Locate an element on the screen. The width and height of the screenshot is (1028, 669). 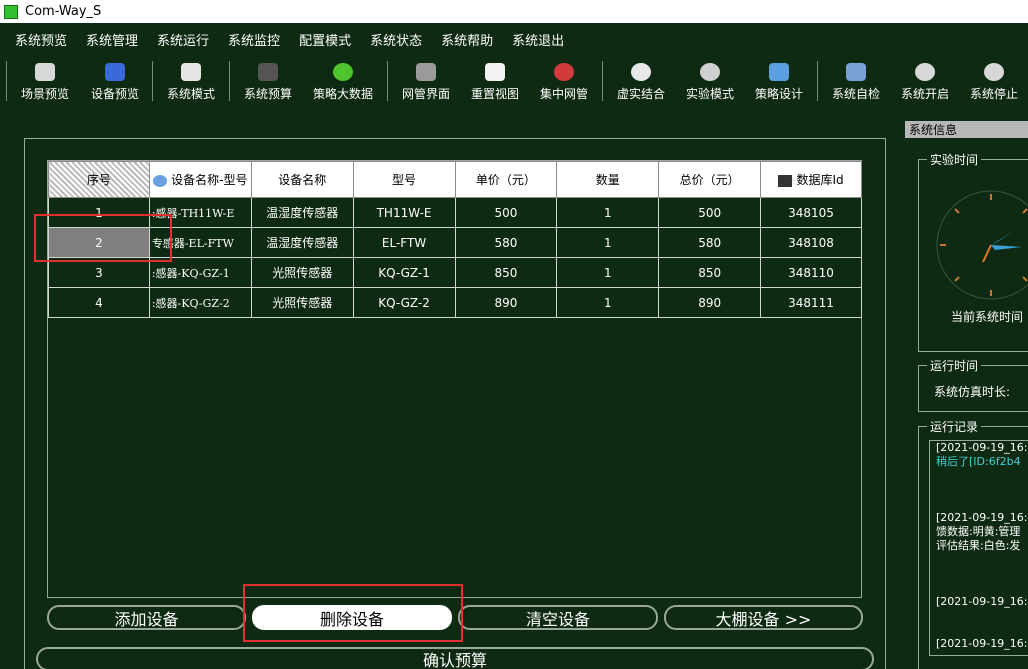
cell-db-id: 348108 is located at coordinates (811, 242).